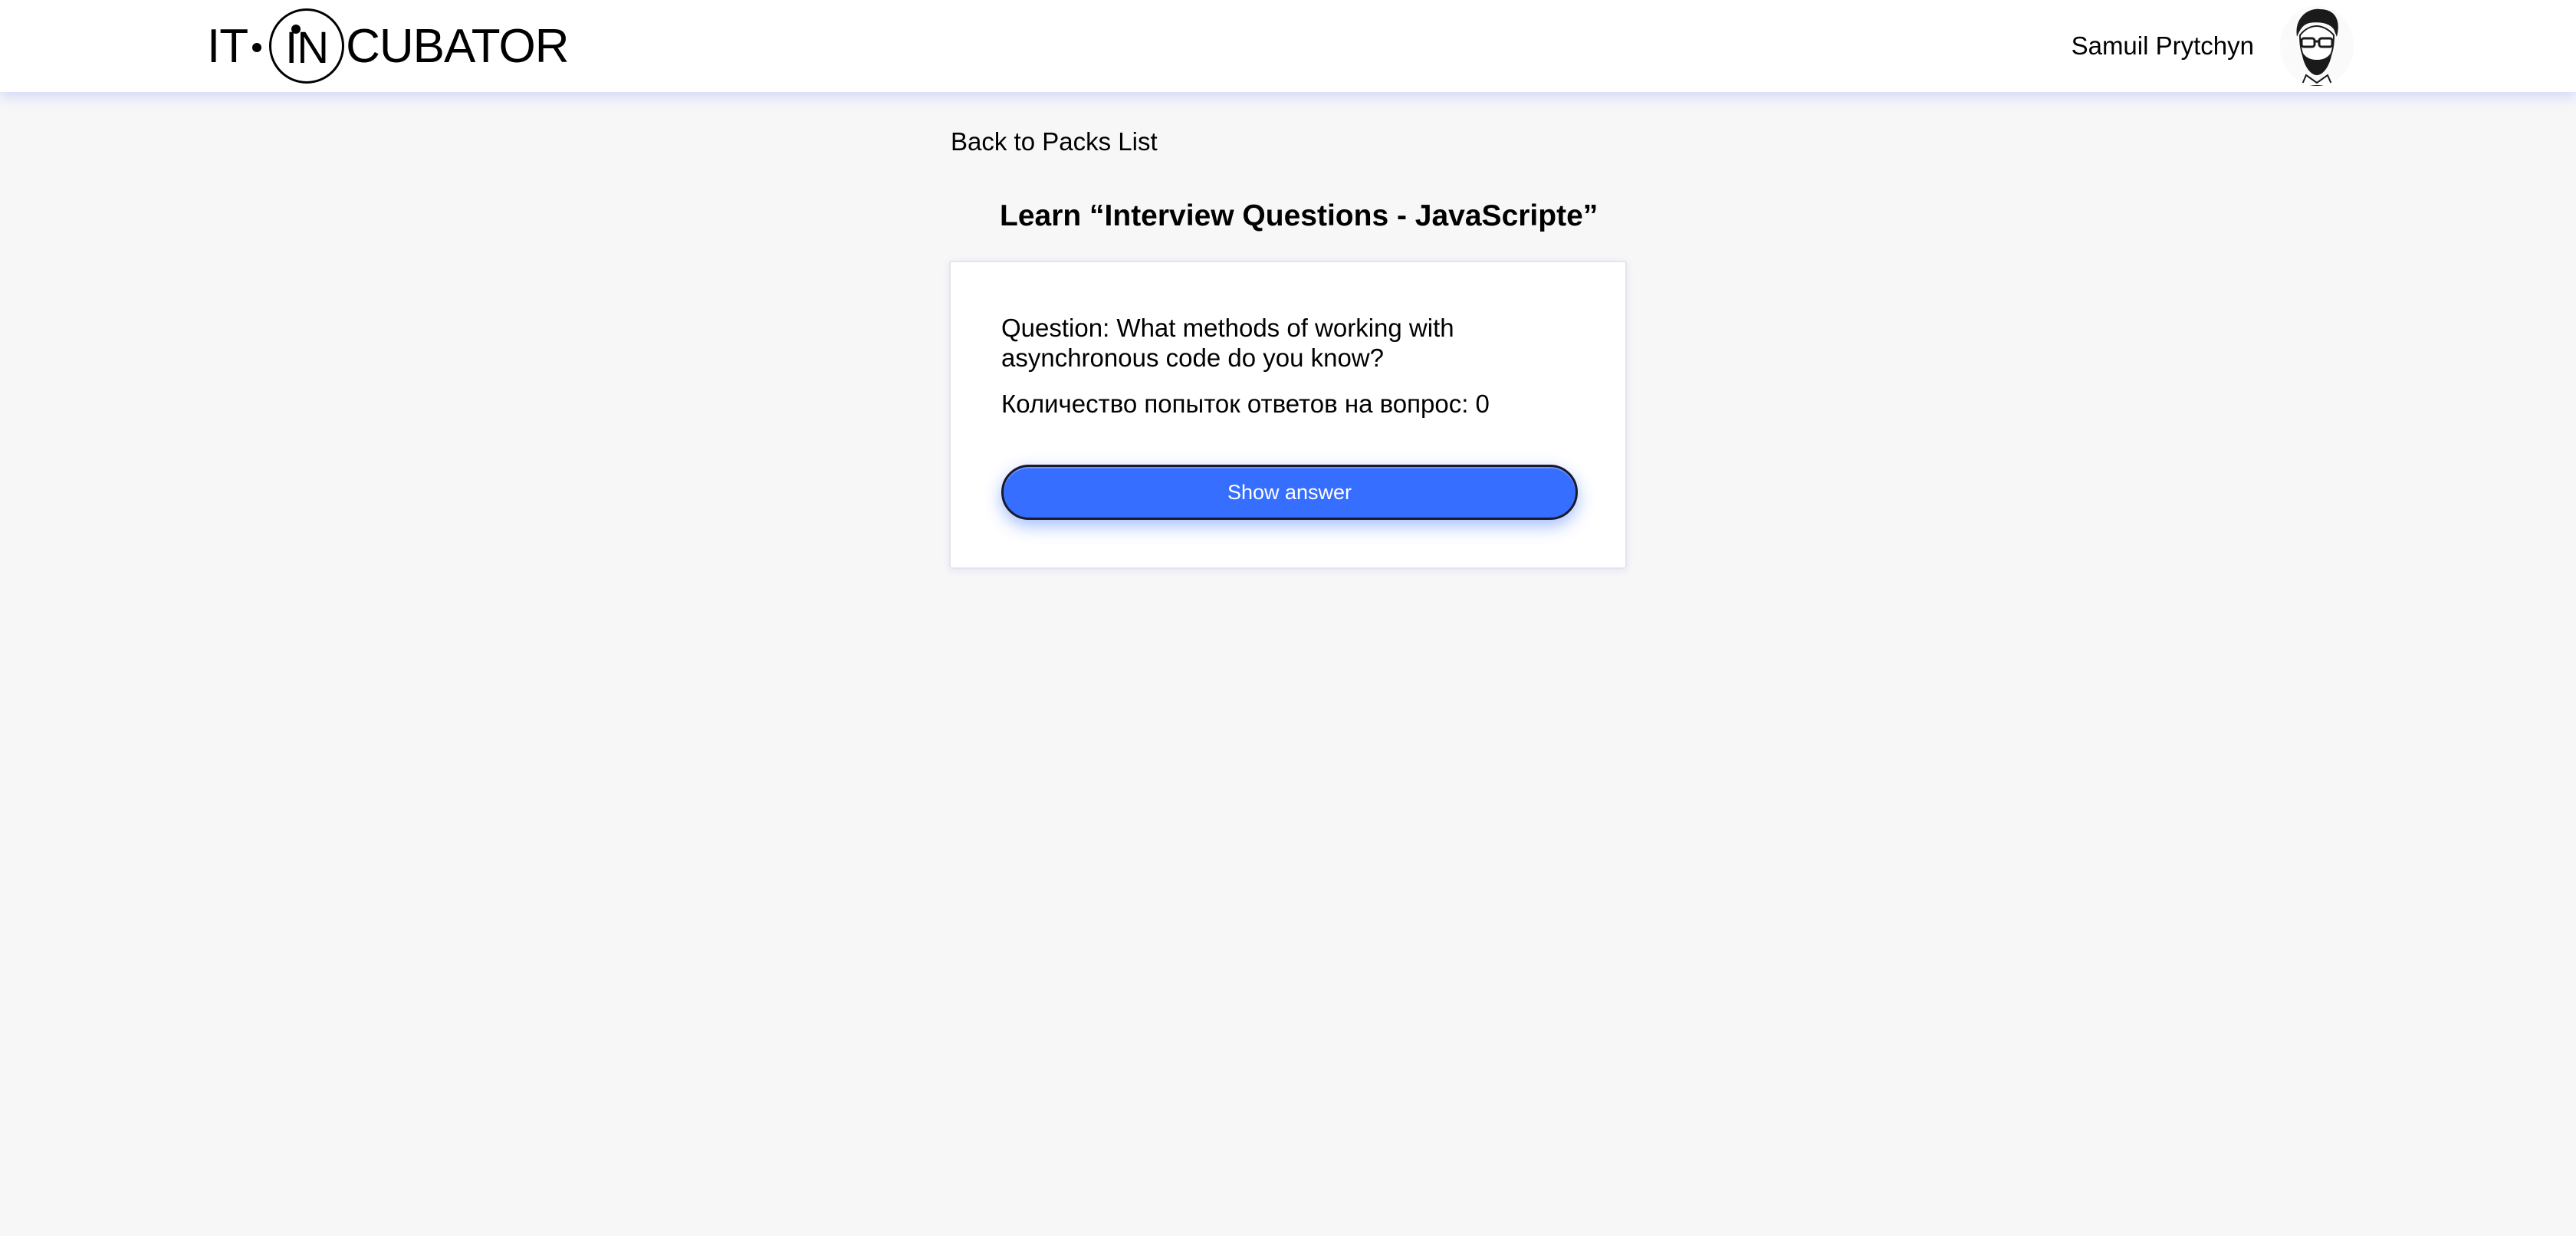  I want to click on attempts-count: Количество попыток ответов на вопрос: 0, so click(1245, 404).